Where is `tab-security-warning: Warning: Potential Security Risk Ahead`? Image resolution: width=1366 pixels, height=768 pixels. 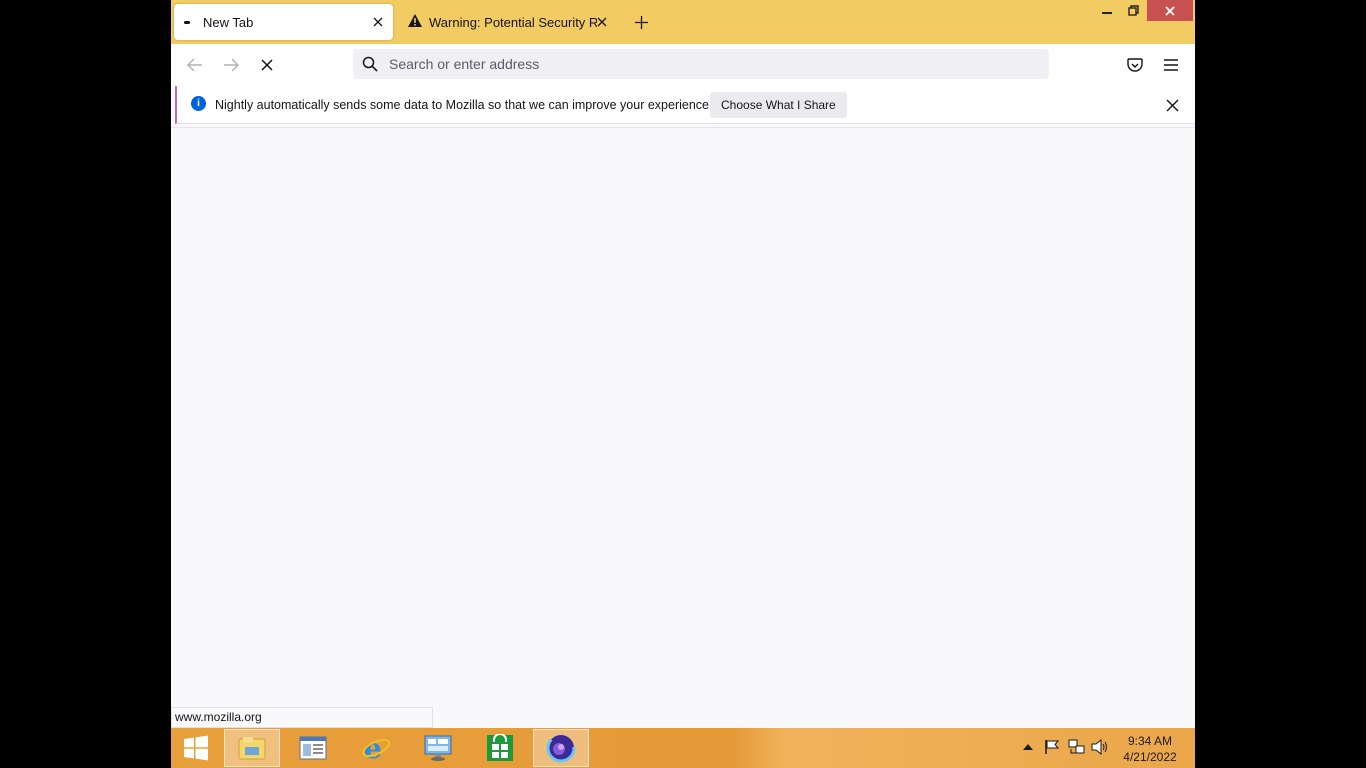 tab-security-warning: Warning: Potential Security Risk Ahead is located at coordinates (507, 22).